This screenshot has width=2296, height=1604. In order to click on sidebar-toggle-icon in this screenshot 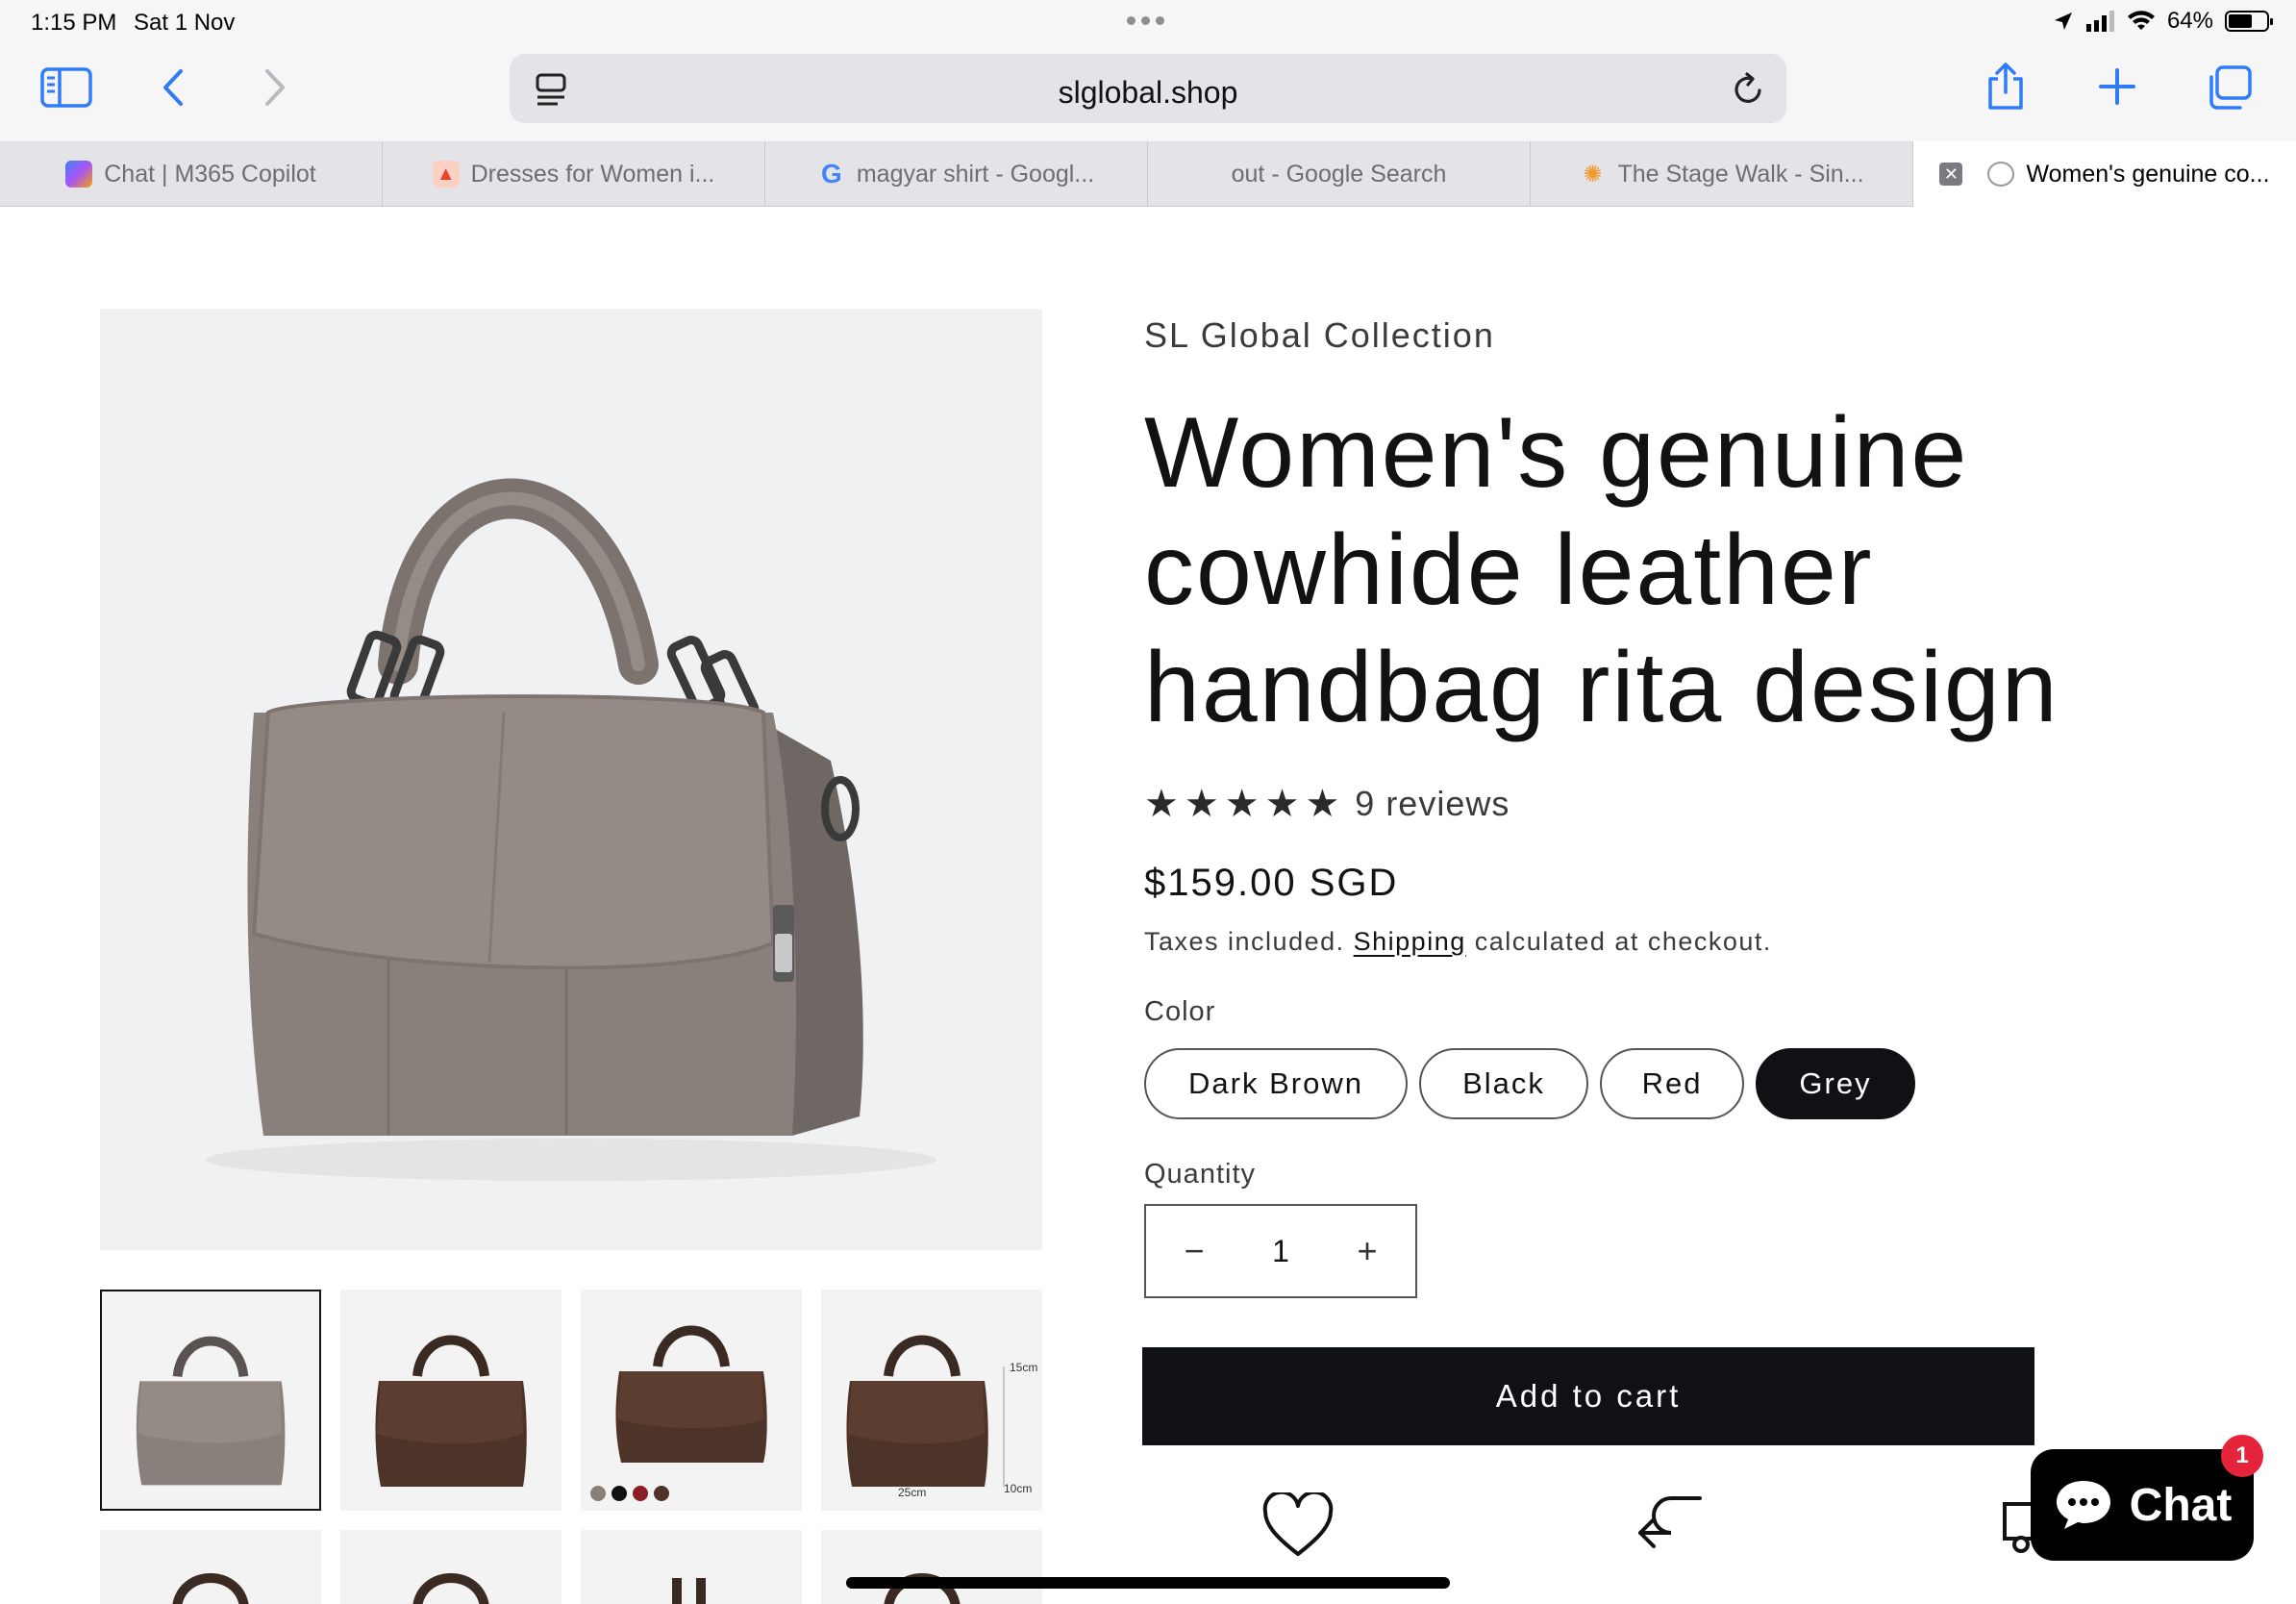, I will do `click(66, 87)`.